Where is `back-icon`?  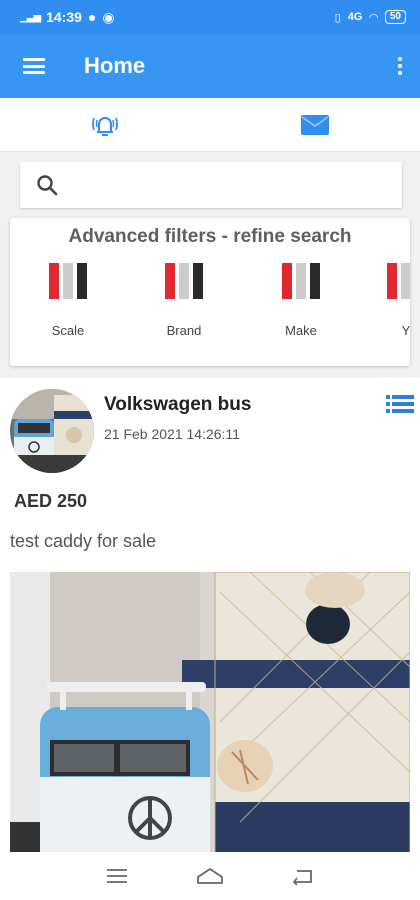
back-icon is located at coordinates (303, 877).